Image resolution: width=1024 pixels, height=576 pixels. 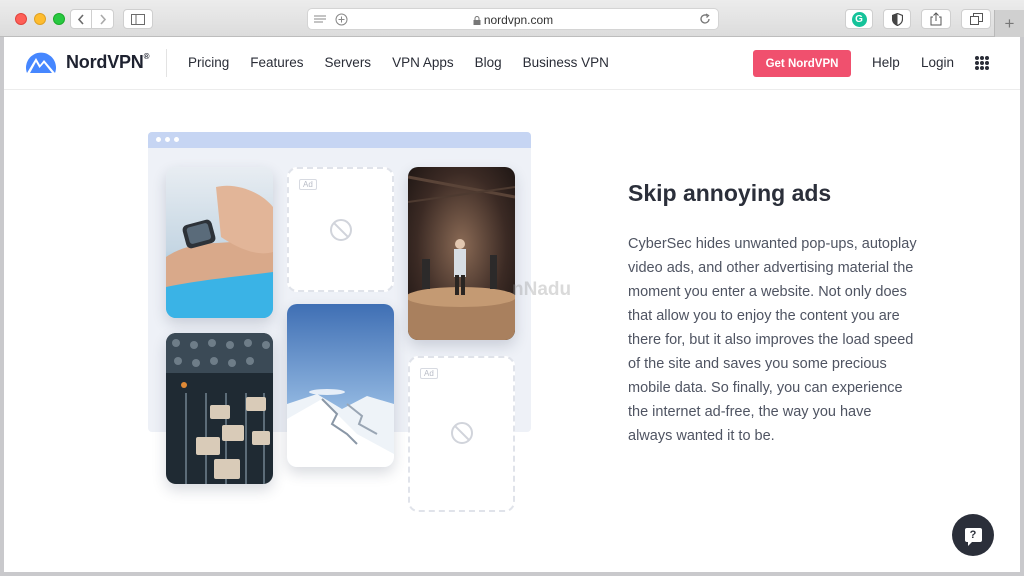 I want to click on nav-link-business-vpn: Business VPN, so click(x=566, y=62).